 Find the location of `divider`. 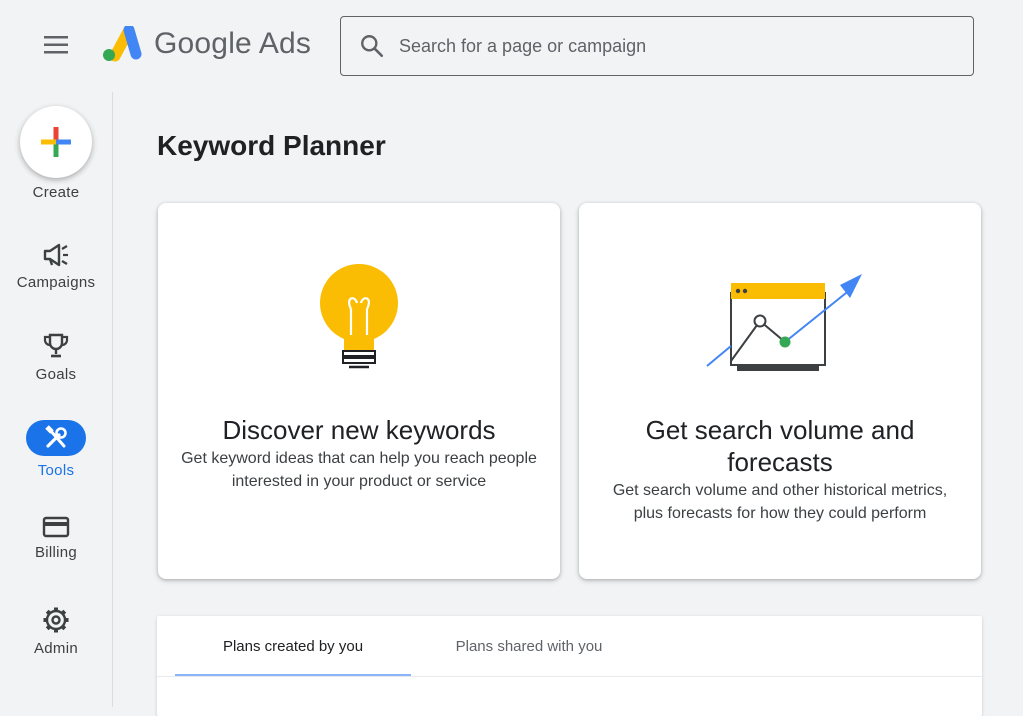

divider is located at coordinates (569, 676).